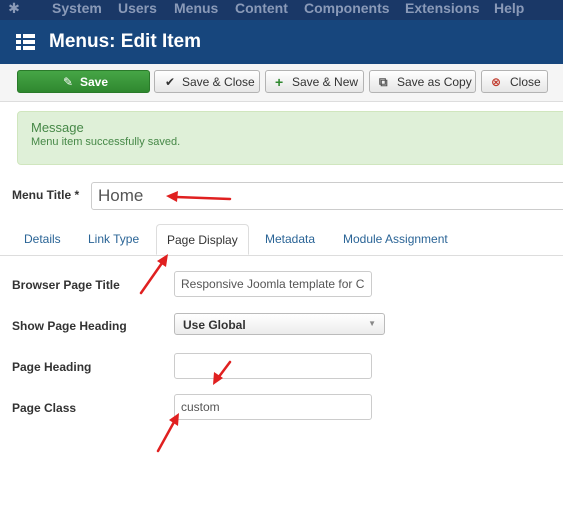  What do you see at coordinates (199, 196) in the screenshot?
I see `arrow-to-menu-title-icon` at bounding box center [199, 196].